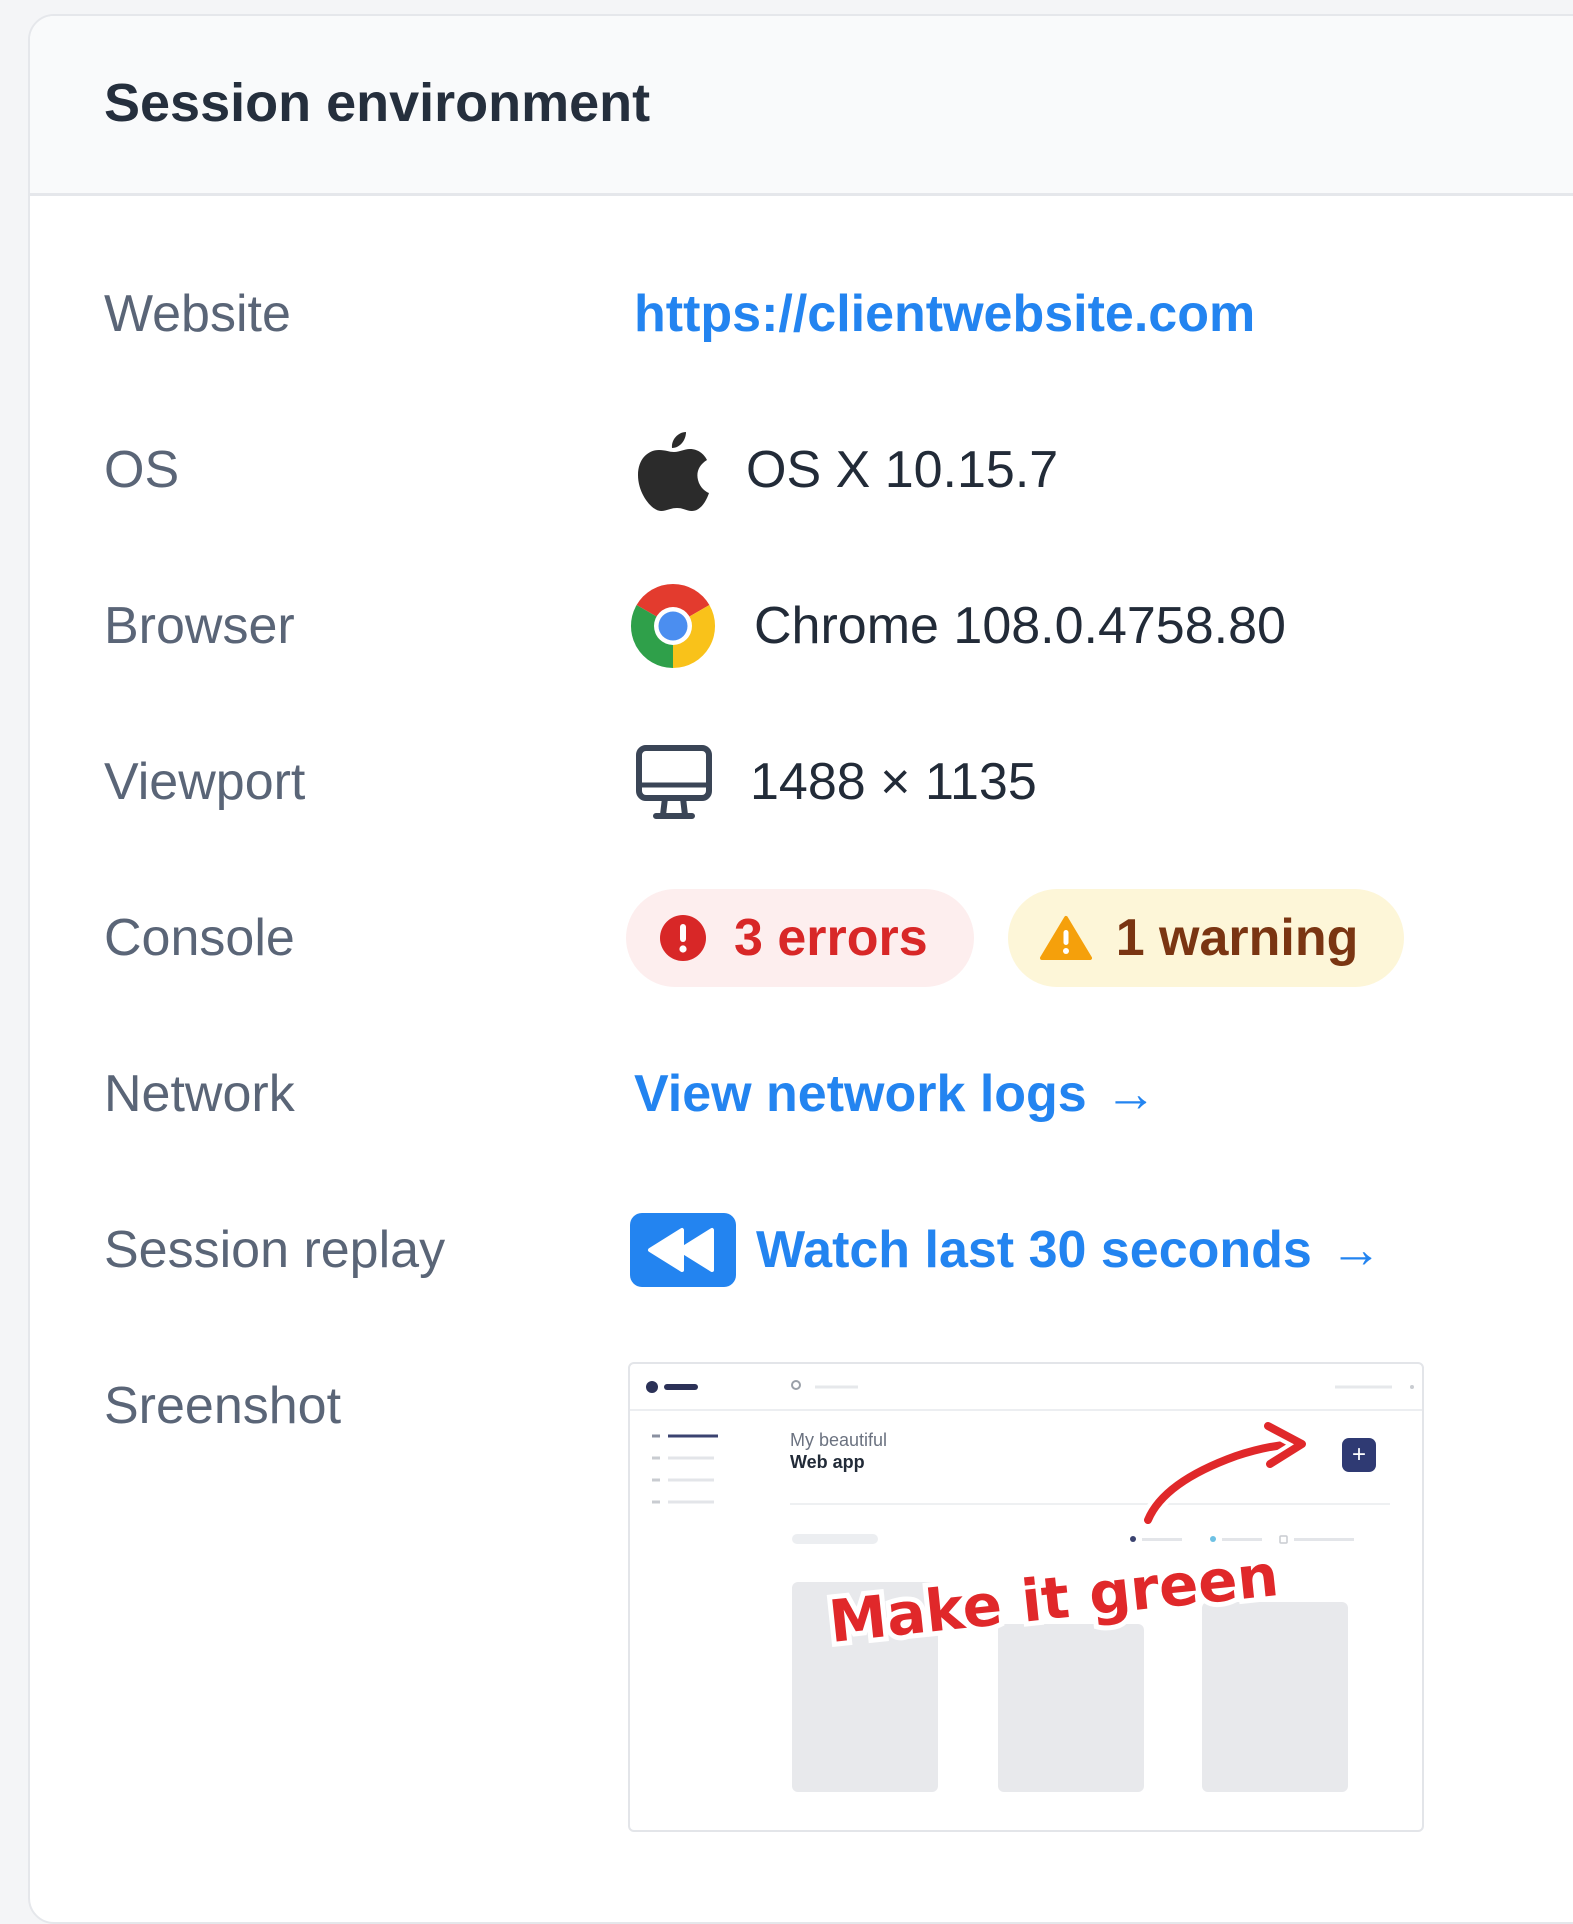  What do you see at coordinates (377, 103) in the screenshot?
I see `panel-title: Session environment` at bounding box center [377, 103].